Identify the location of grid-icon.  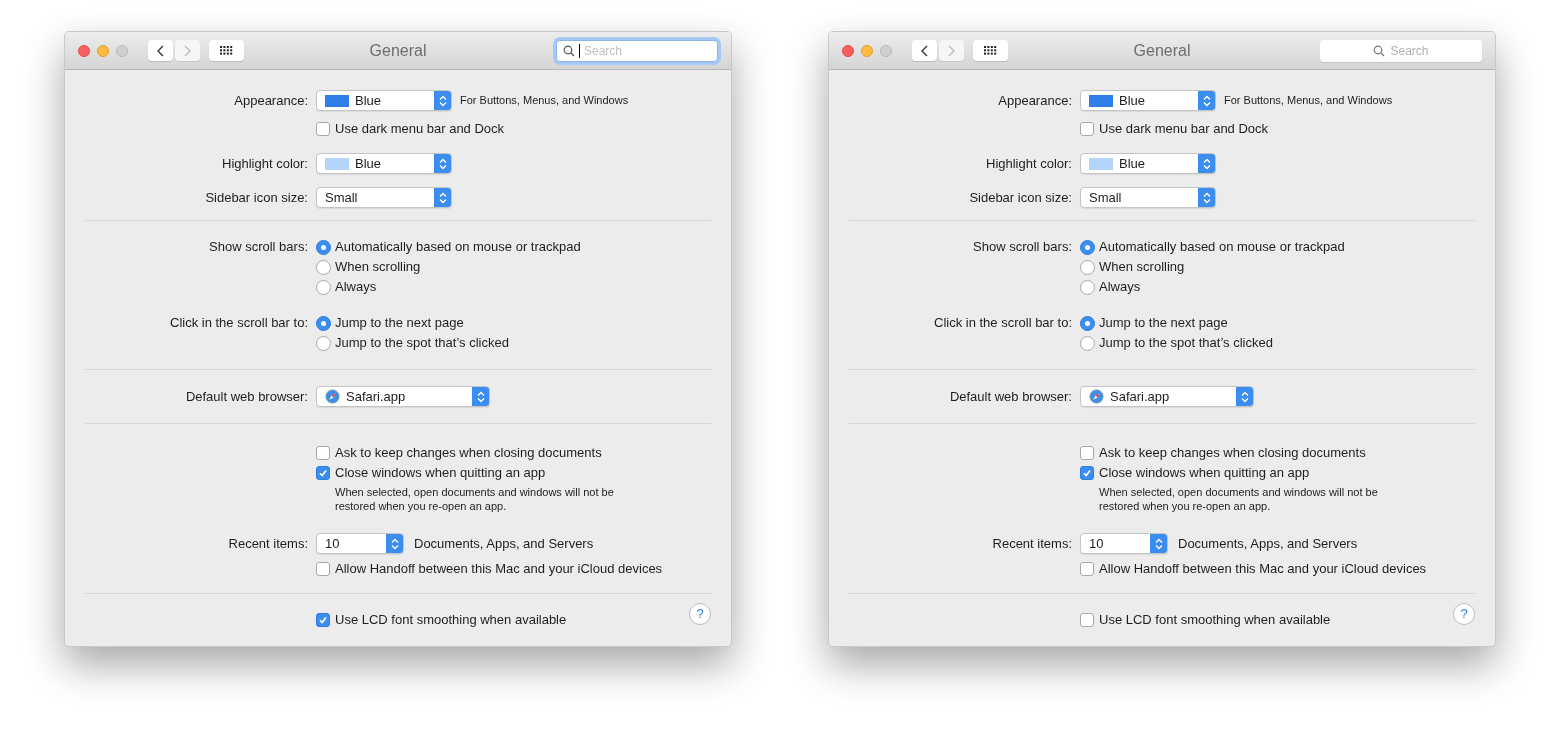
(990, 50).